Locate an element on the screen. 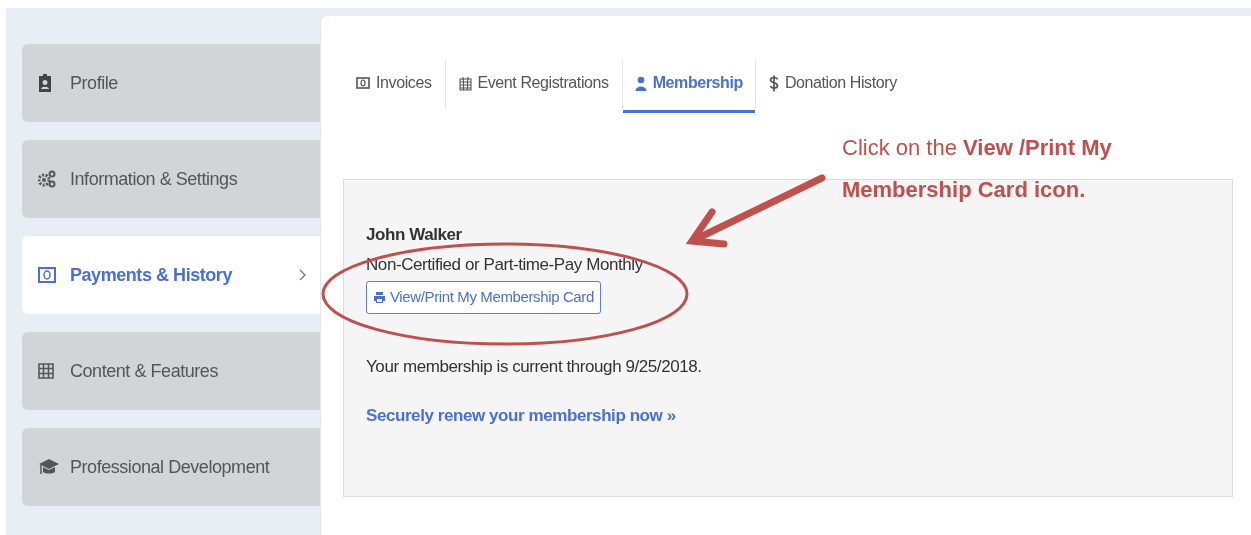 The width and height of the screenshot is (1251, 535). annotation-text: Click on the View /Print My Membership Card icon. is located at coordinates (977, 169).